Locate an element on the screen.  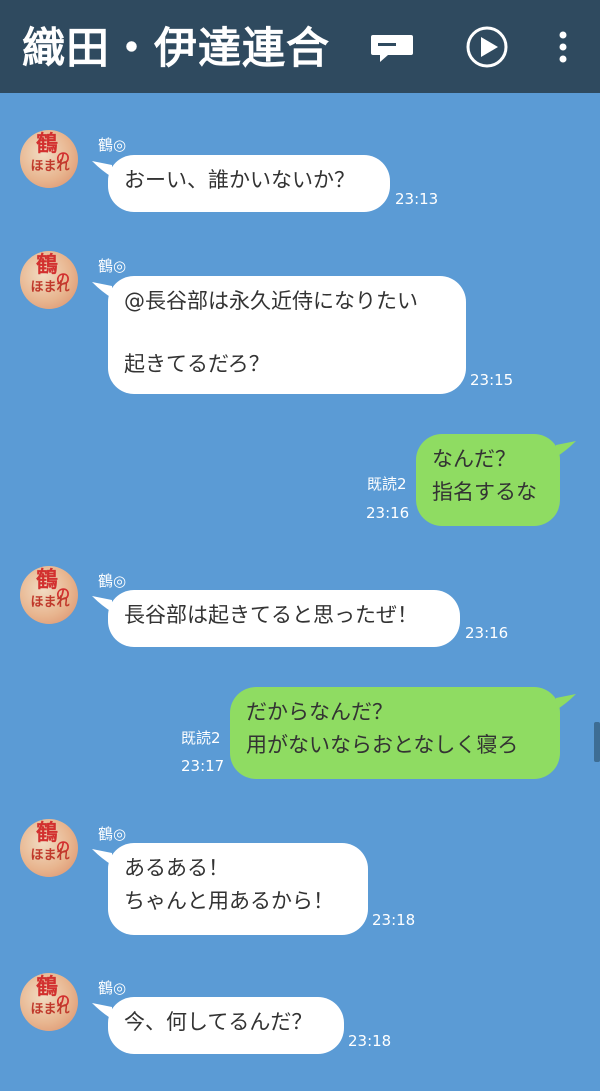
message-line: なんだ？ is located at coordinates (474, 459).